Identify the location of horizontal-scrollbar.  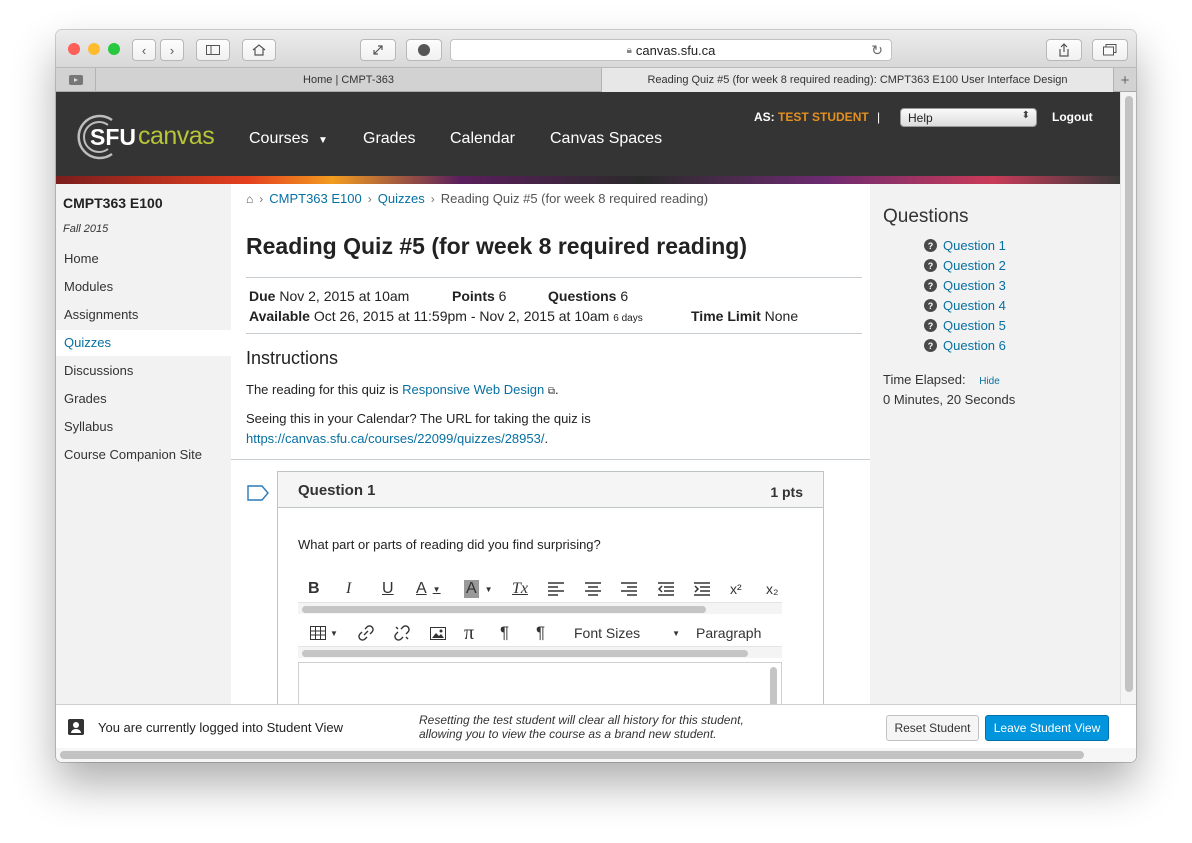
(596, 755).